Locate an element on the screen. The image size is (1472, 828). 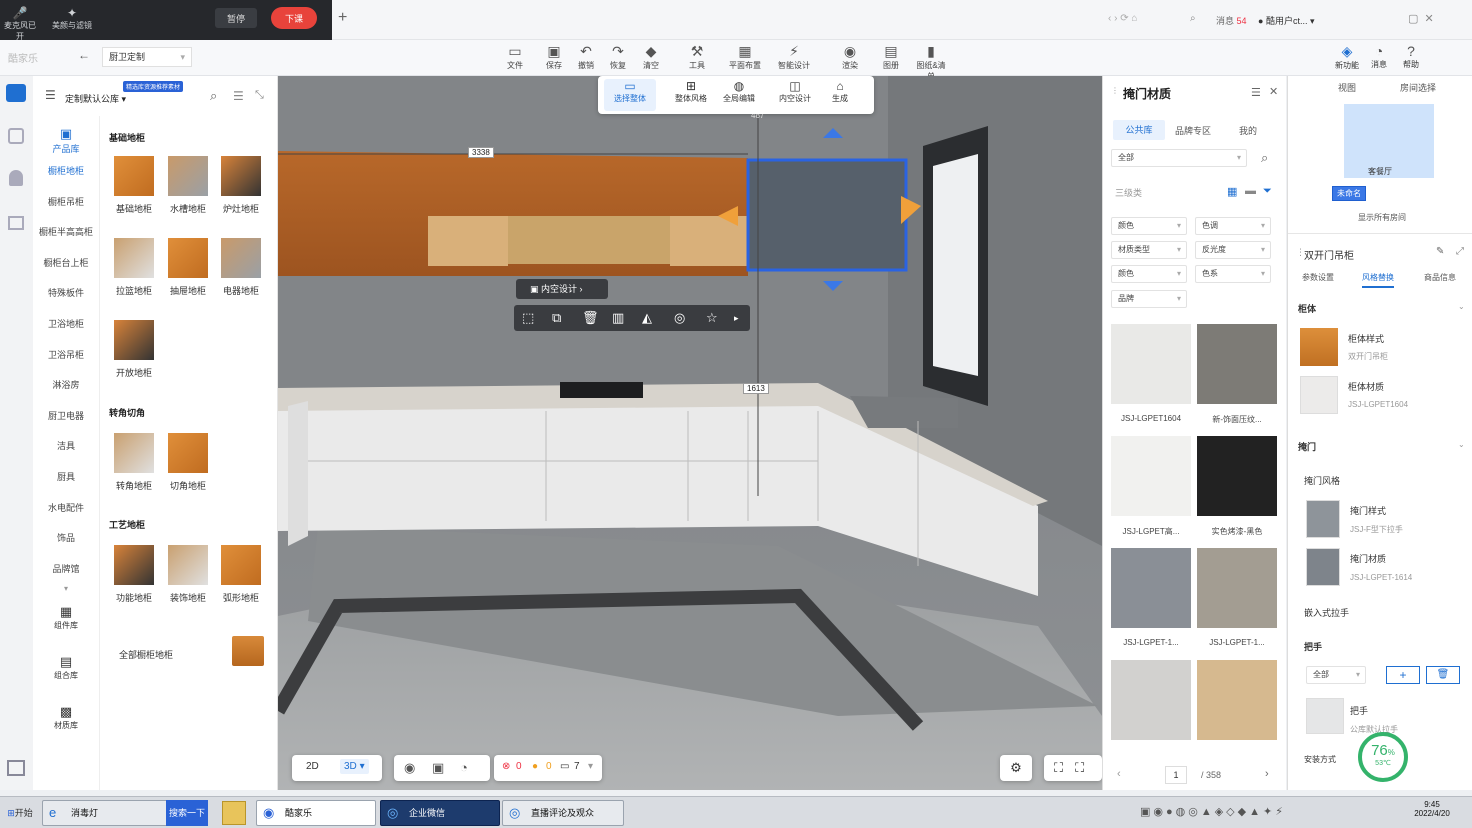
rotate-icon: ◎ is located at coordinates (679, 318).